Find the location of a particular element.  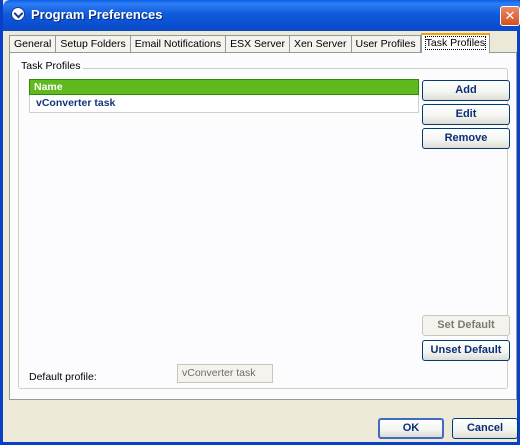

list-header-name: Name is located at coordinates (224, 87).